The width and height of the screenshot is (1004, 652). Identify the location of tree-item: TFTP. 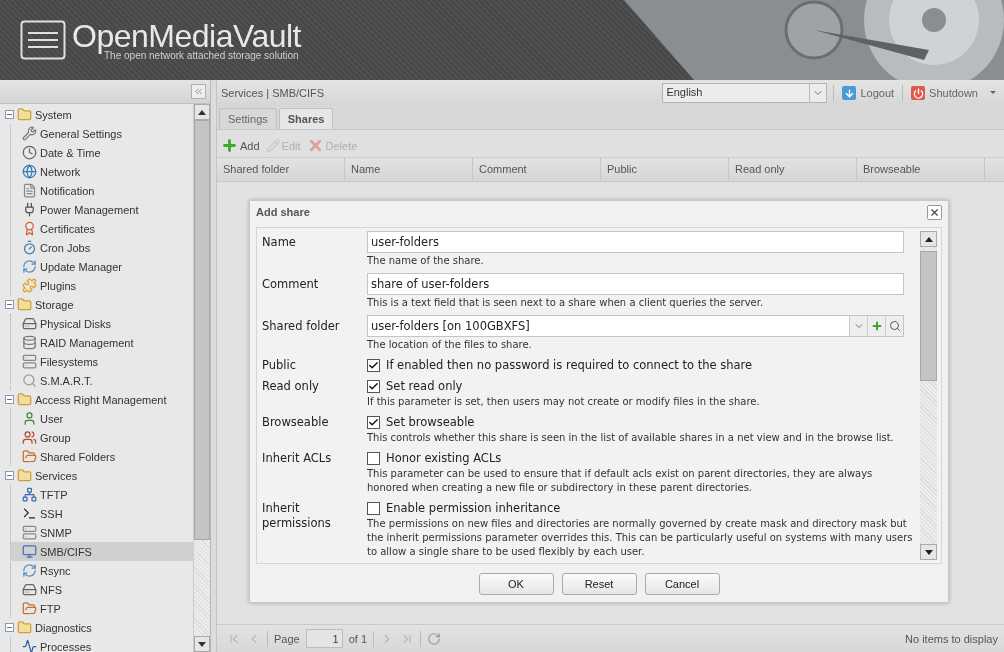
(102, 494).